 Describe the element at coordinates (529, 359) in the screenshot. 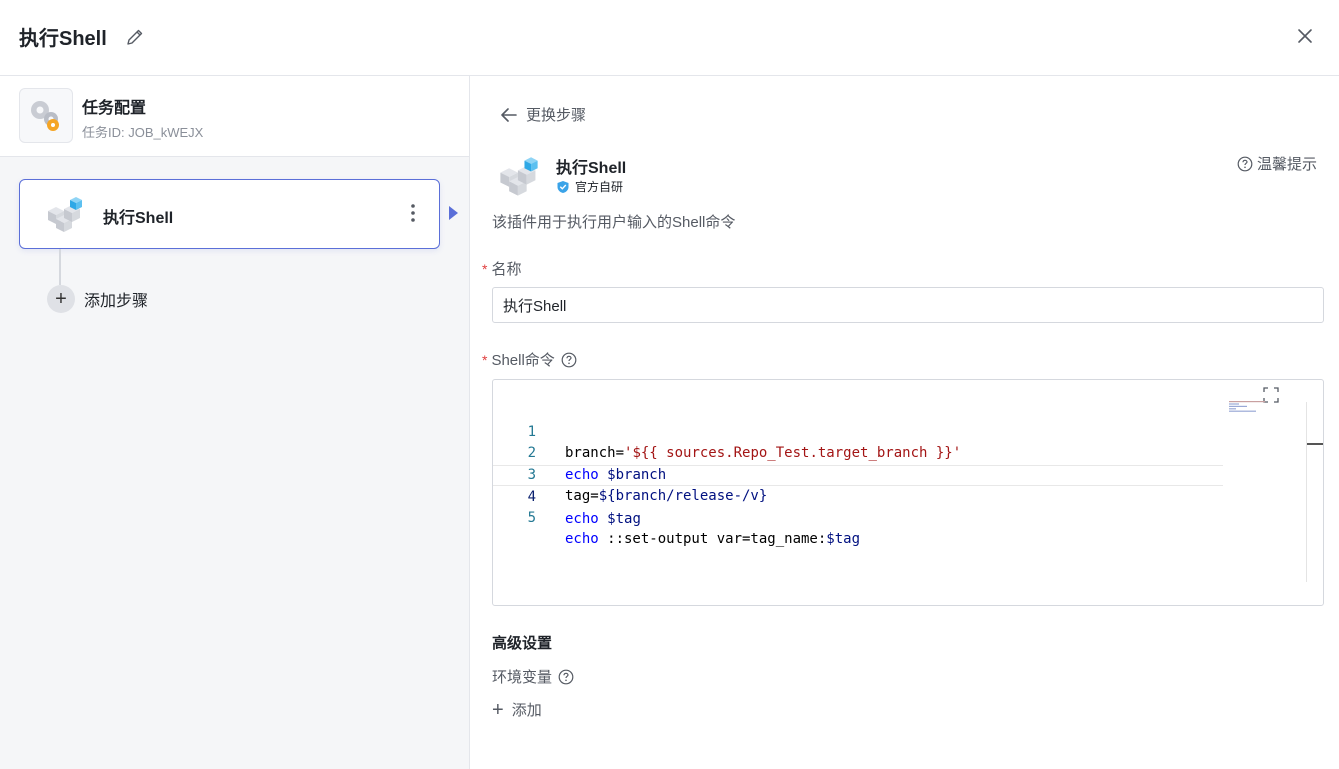

I see `shell-field-label: * Shell命令` at that location.